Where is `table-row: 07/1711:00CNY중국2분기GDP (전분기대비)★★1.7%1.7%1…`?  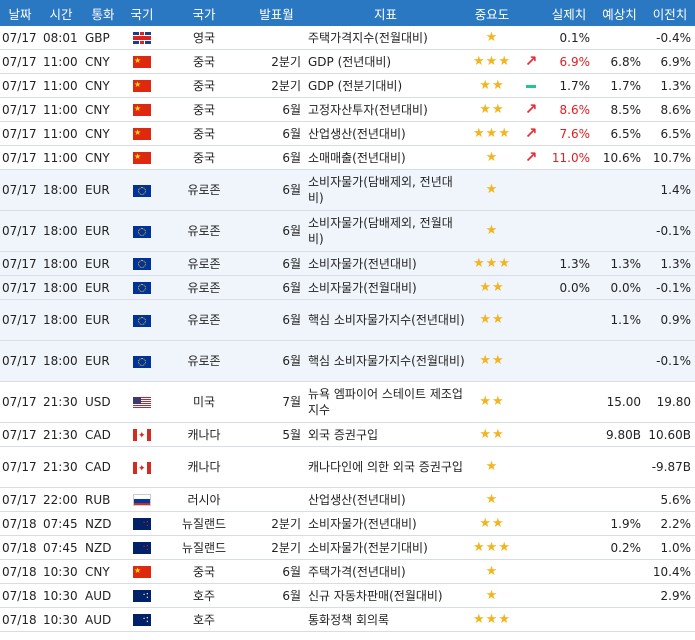
table-row: 07/1711:00CNY중국2분기GDP (전분기대비)★★1.7%1.7%1… is located at coordinates (347, 85).